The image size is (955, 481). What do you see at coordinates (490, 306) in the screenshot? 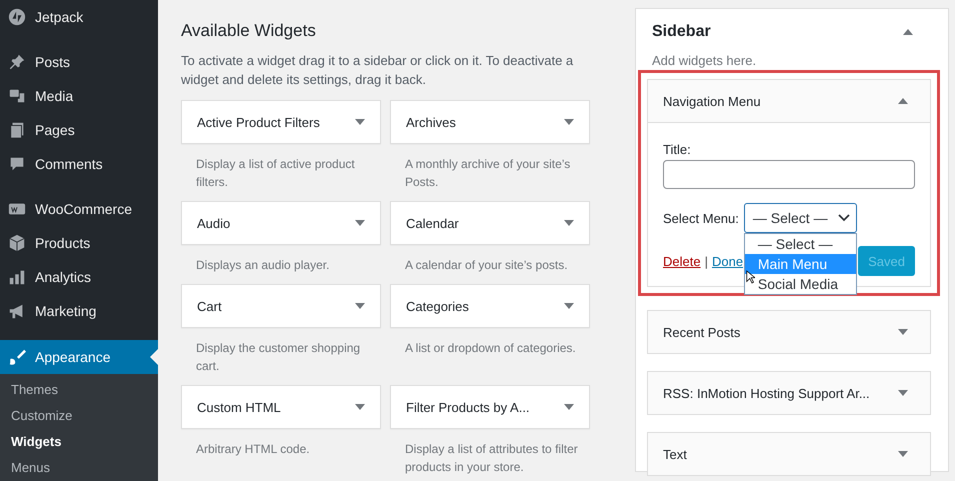
I see `widget-header: Categories` at bounding box center [490, 306].